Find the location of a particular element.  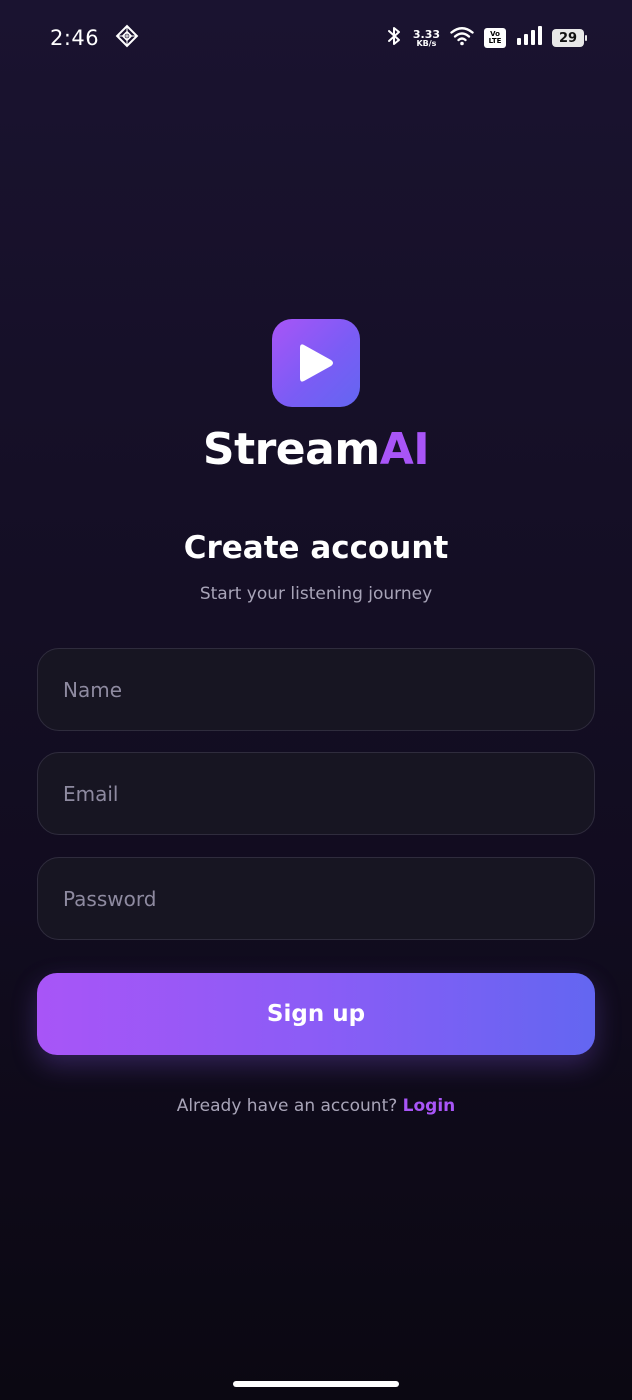

app-logo is located at coordinates (316, 363).